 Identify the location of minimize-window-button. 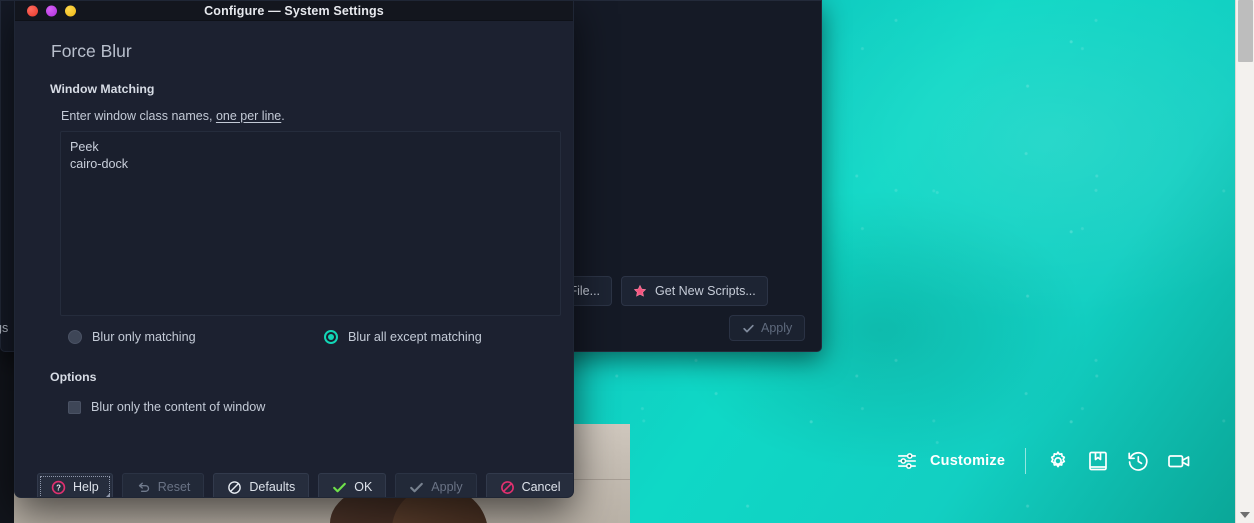
(51, 10).